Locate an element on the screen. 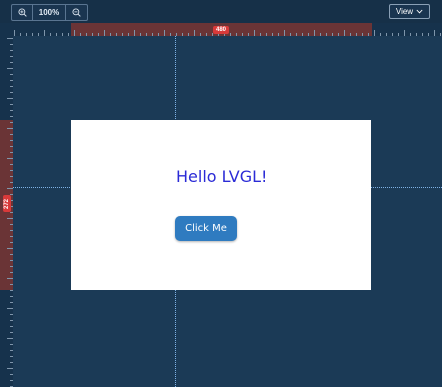  zoom-in-button is located at coordinates (22, 12).